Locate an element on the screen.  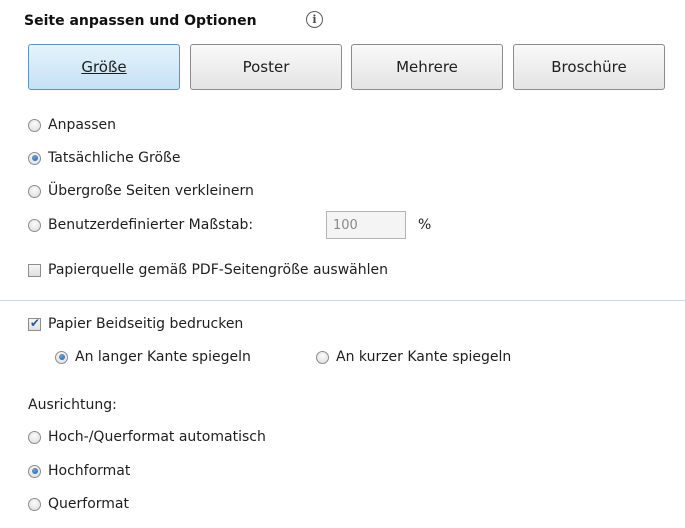
actual-size-label: Tatsächliche Größe is located at coordinates (114, 158).